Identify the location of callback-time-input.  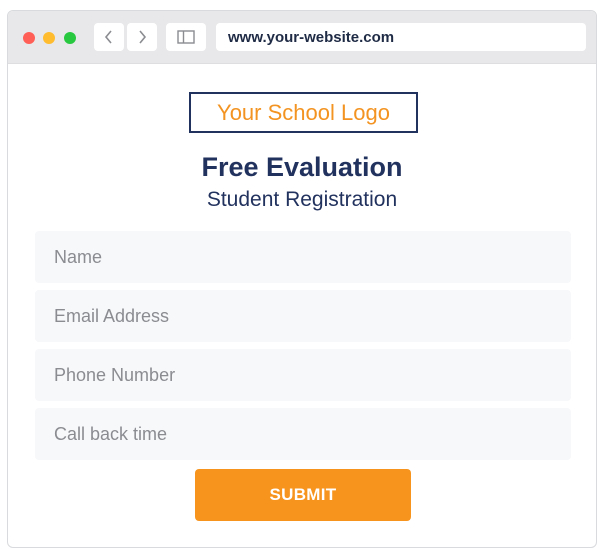
(303, 434).